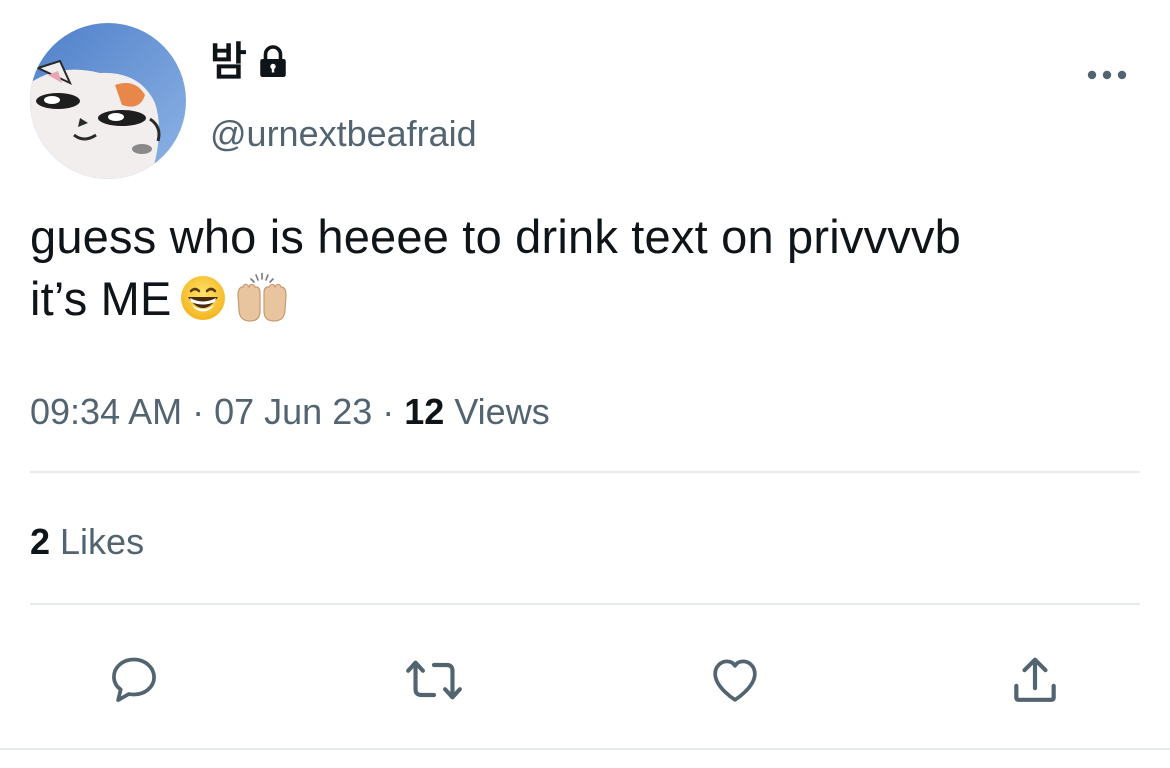 This screenshot has width=1170, height=768. What do you see at coordinates (203, 305) in the screenshot?
I see `grinning-face-emoji-icon` at bounding box center [203, 305].